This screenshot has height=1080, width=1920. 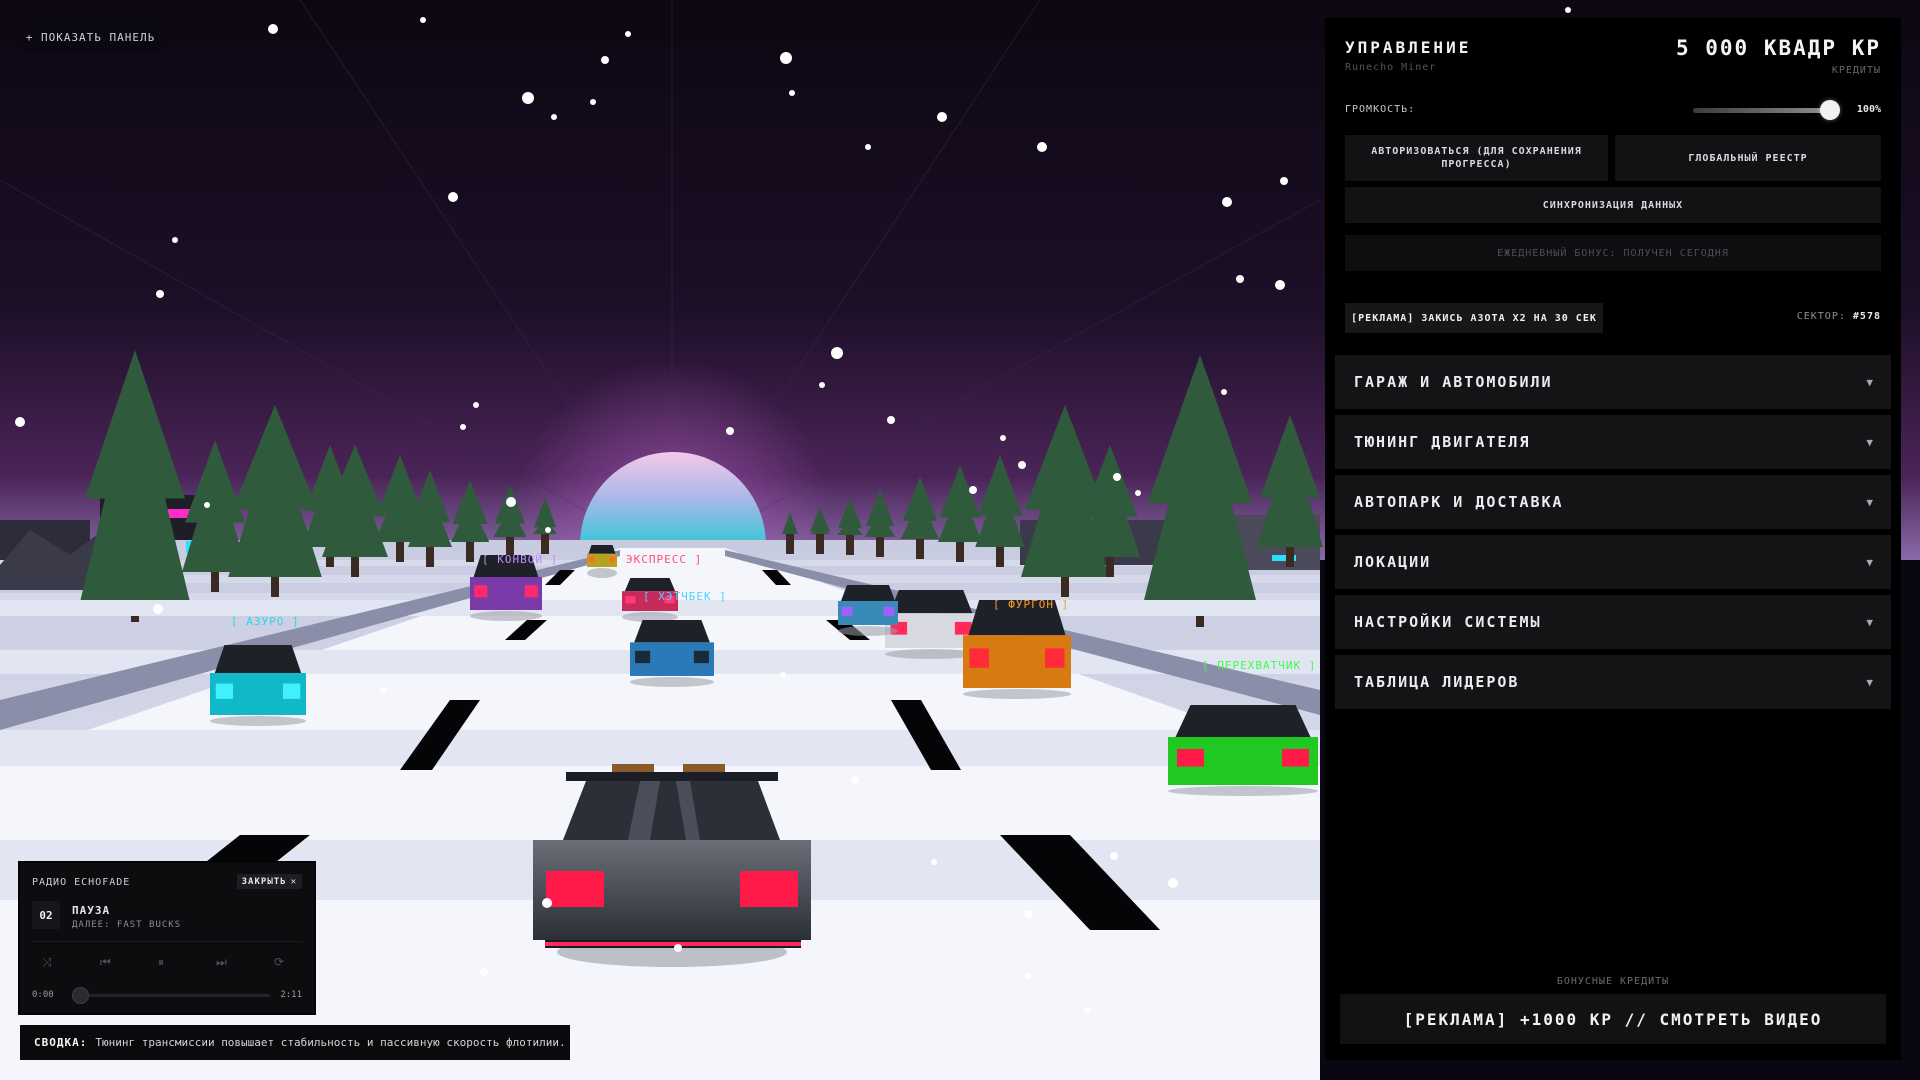 What do you see at coordinates (43, 995) in the screenshot?
I see `radio-time-current: 0:00` at bounding box center [43, 995].